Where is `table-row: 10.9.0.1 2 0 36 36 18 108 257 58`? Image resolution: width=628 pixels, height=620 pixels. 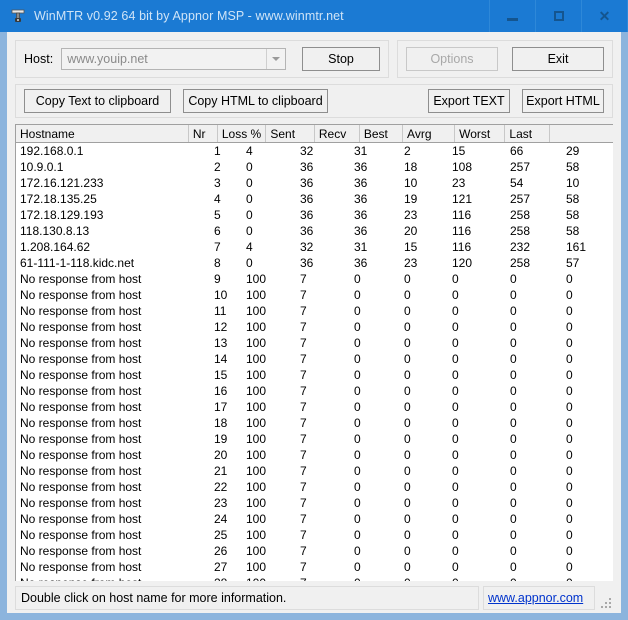
table-row: 10.9.0.1 2 0 36 36 18 108 257 58 is located at coordinates (314, 167).